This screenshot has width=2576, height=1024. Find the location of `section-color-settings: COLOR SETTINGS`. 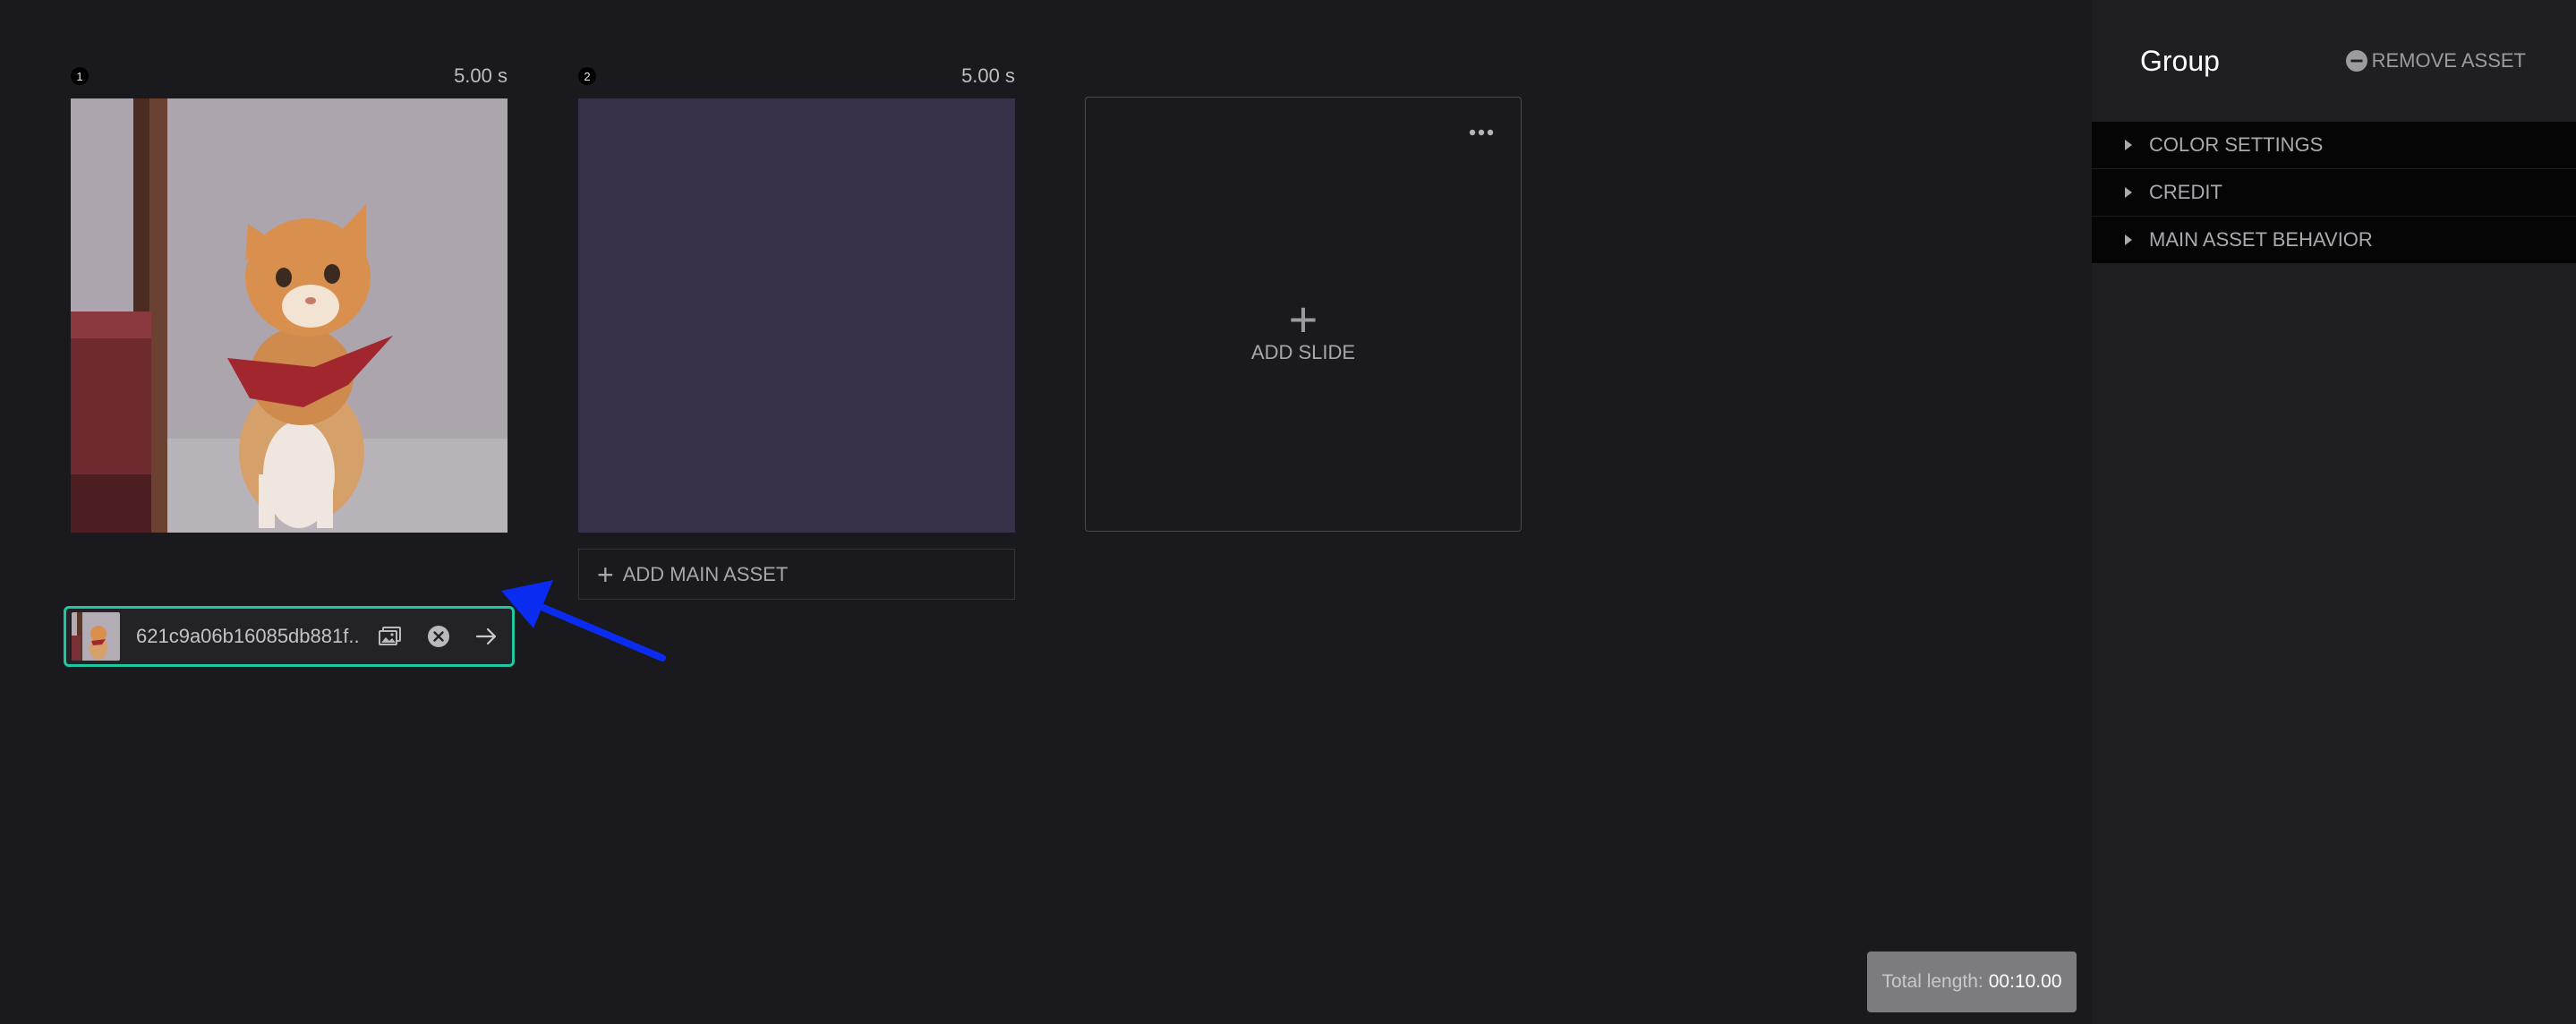

section-color-settings: COLOR SETTINGS is located at coordinates (2334, 145).